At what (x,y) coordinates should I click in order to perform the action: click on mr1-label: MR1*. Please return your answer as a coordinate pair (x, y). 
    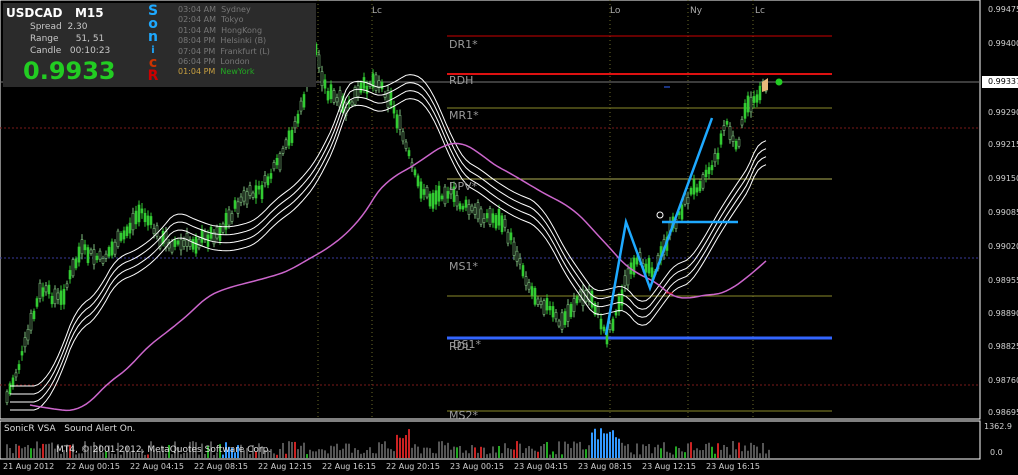
    Looking at the image, I should click on (464, 115).